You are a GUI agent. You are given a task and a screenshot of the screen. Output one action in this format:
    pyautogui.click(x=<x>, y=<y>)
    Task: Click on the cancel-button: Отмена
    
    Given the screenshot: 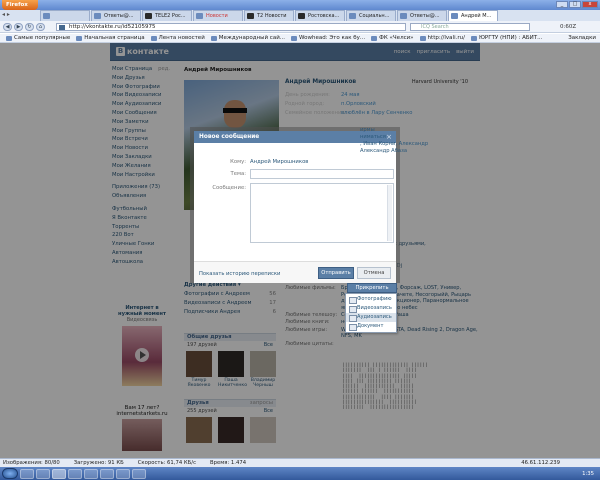 What is the action you would take?
    pyautogui.click(x=374, y=273)
    